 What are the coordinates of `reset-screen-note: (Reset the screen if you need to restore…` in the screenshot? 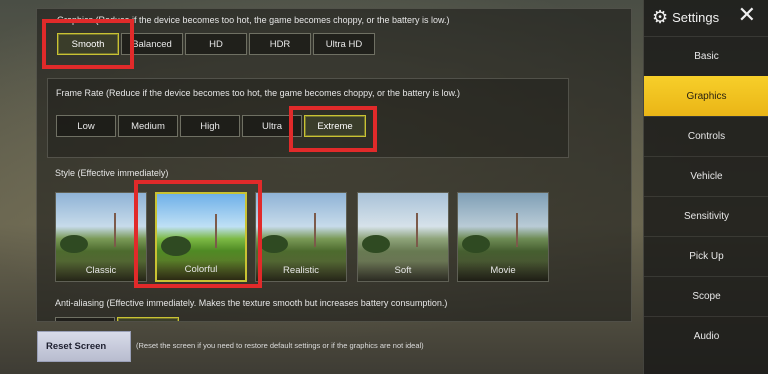 It's located at (280, 345).